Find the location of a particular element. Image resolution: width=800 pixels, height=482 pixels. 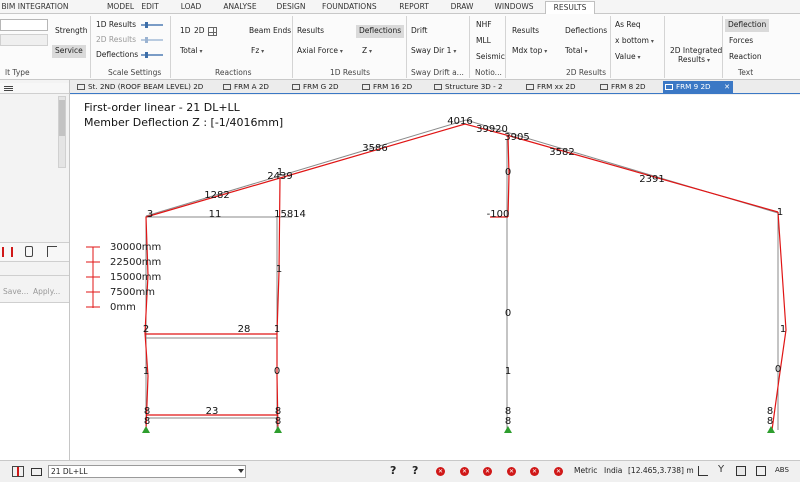

panel-scroll-thumb is located at coordinates (62, 118).